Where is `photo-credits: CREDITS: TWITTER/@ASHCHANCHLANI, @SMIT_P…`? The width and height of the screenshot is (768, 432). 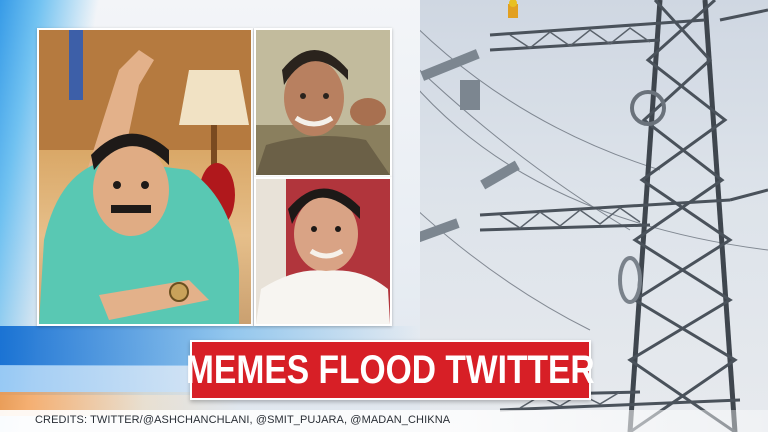 photo-credits: CREDITS: TWITTER/@ASHCHANCHLANI, @SMIT_P… is located at coordinates (243, 420).